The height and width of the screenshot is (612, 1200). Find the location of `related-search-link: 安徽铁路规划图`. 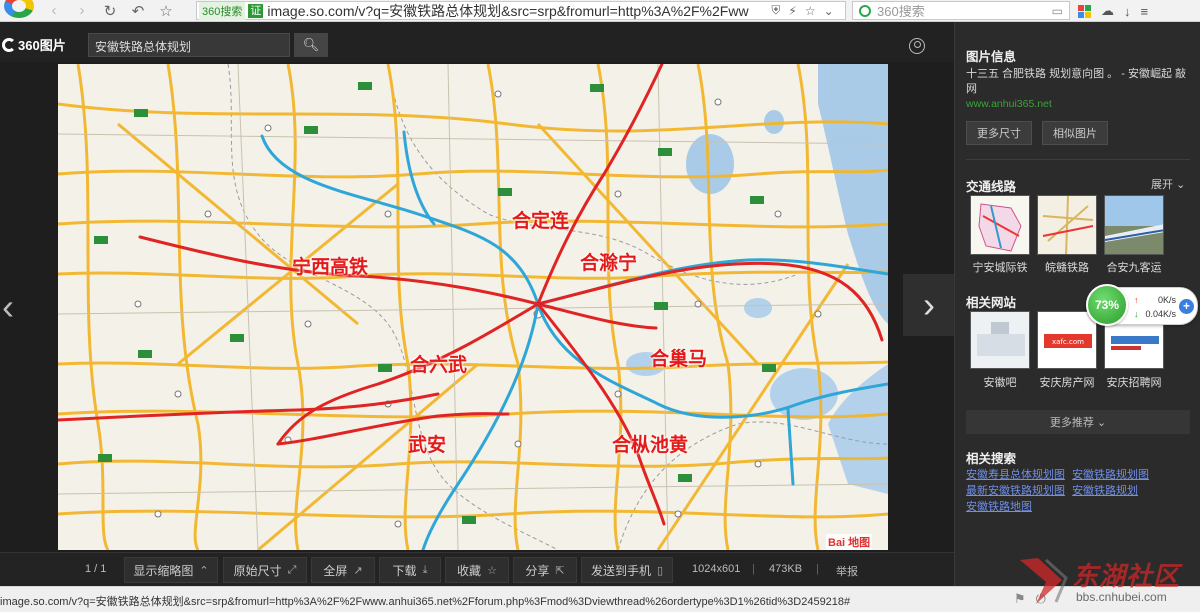

related-search-link: 安徽铁路规划图 is located at coordinates (1110, 475).